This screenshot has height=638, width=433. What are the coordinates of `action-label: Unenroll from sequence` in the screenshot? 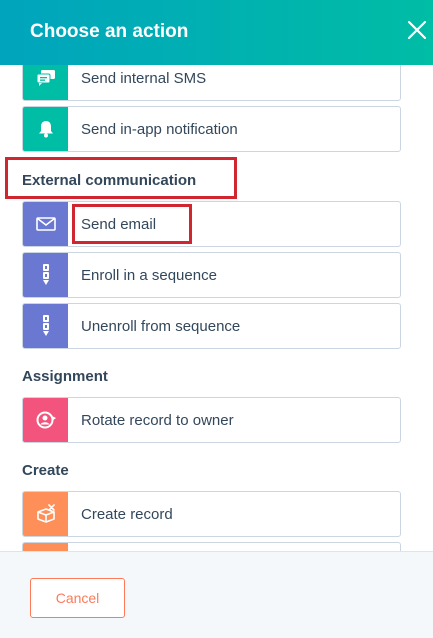 It's located at (161, 326).